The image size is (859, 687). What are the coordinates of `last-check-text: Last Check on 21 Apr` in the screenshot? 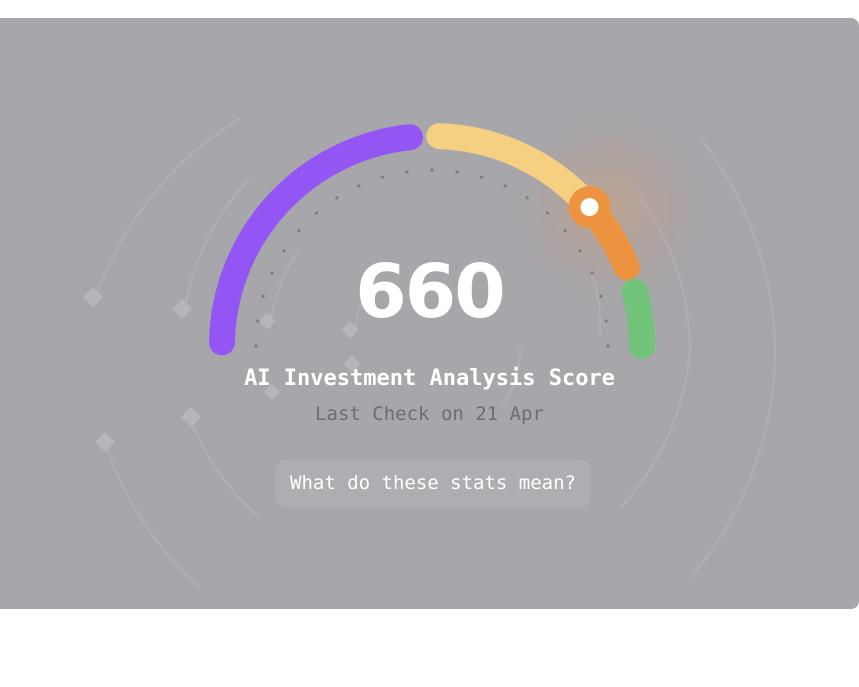 It's located at (429, 414).